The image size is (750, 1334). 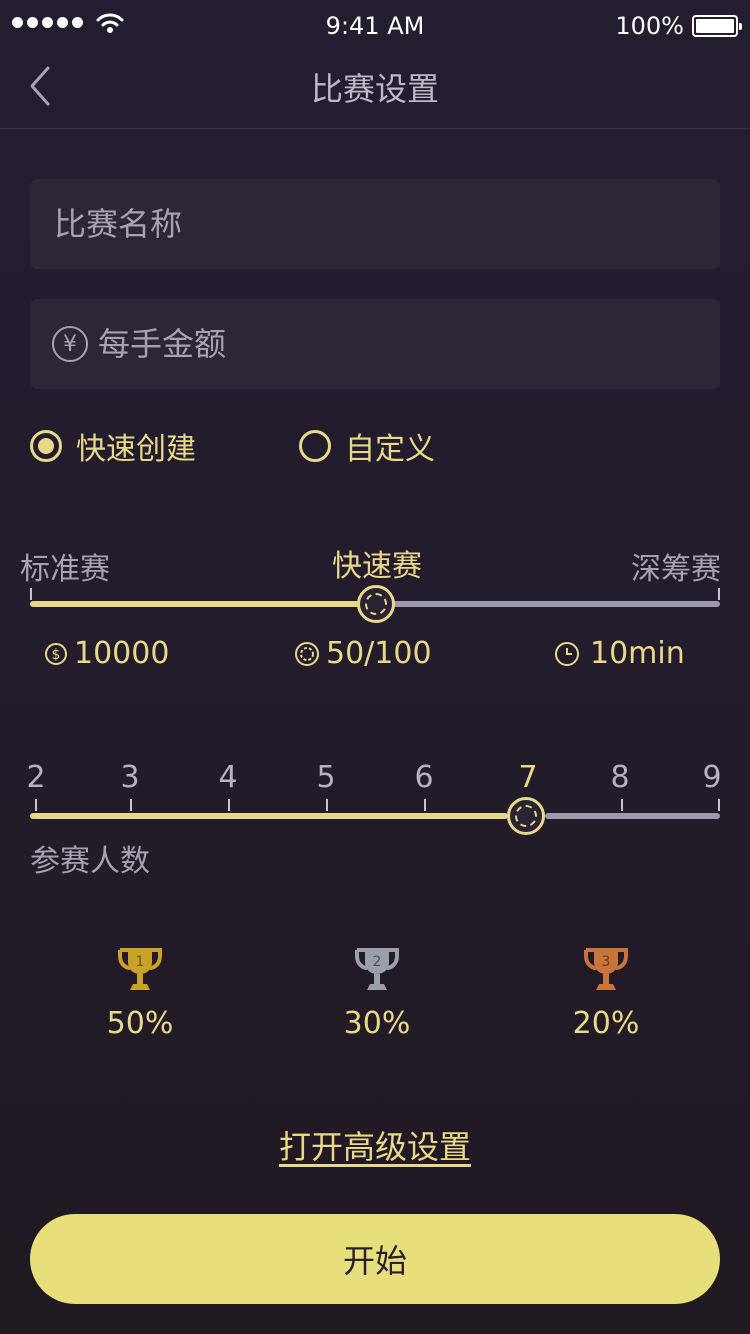 I want to click on radio-selected-icon, so click(x=46, y=446).